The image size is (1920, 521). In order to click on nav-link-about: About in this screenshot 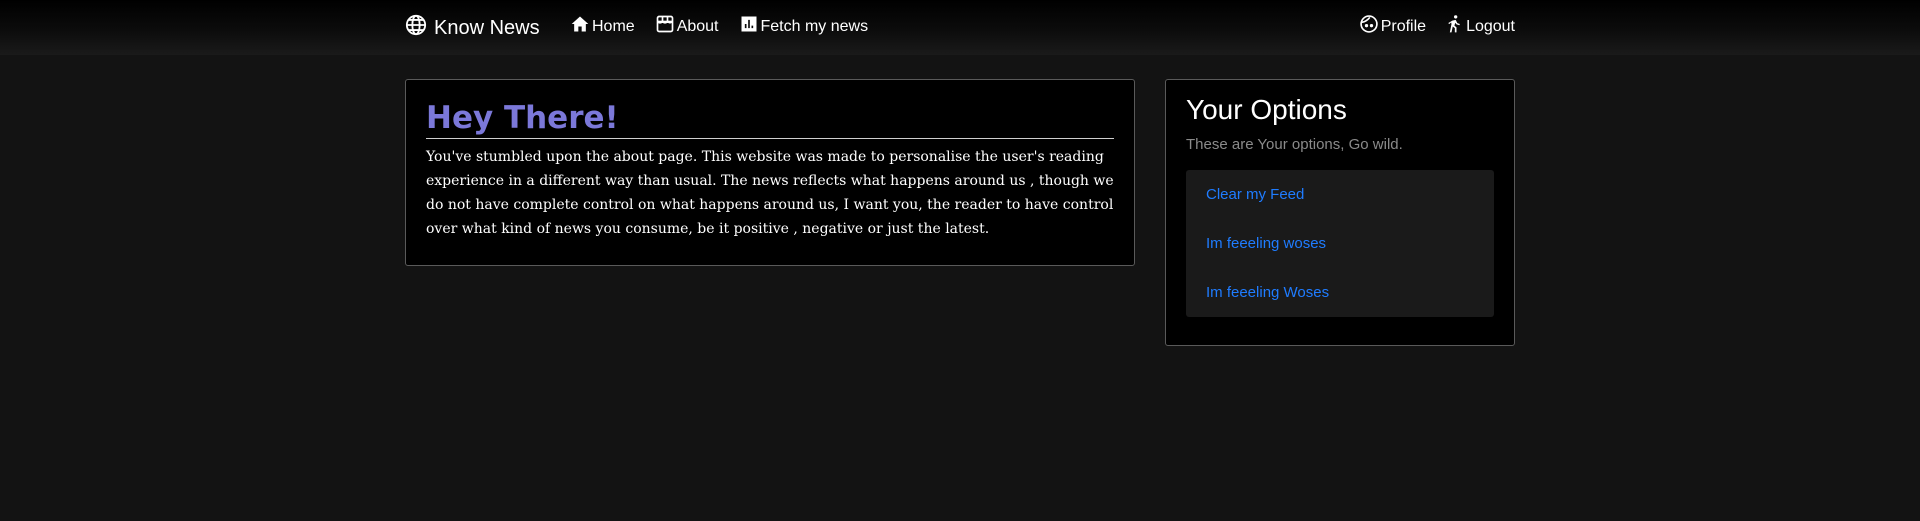, I will do `click(687, 26)`.